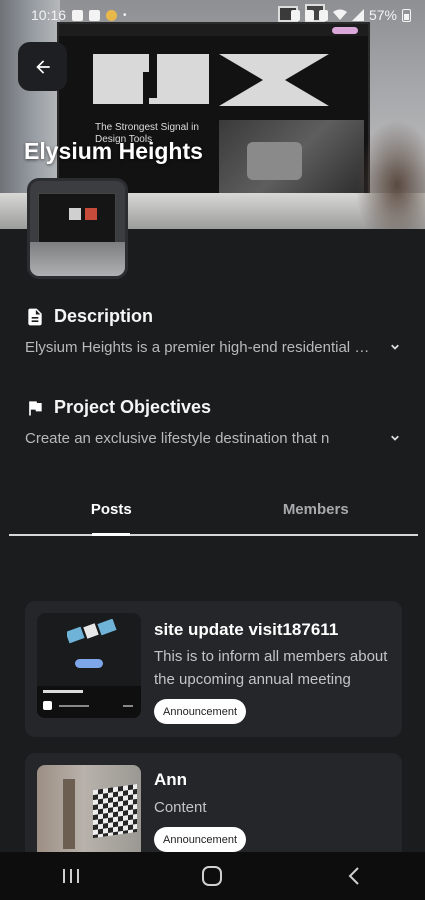 Image resolution: width=425 pixels, height=900 pixels. What do you see at coordinates (133, 407) in the screenshot?
I see `objectives-heading: Project Objectives` at bounding box center [133, 407].